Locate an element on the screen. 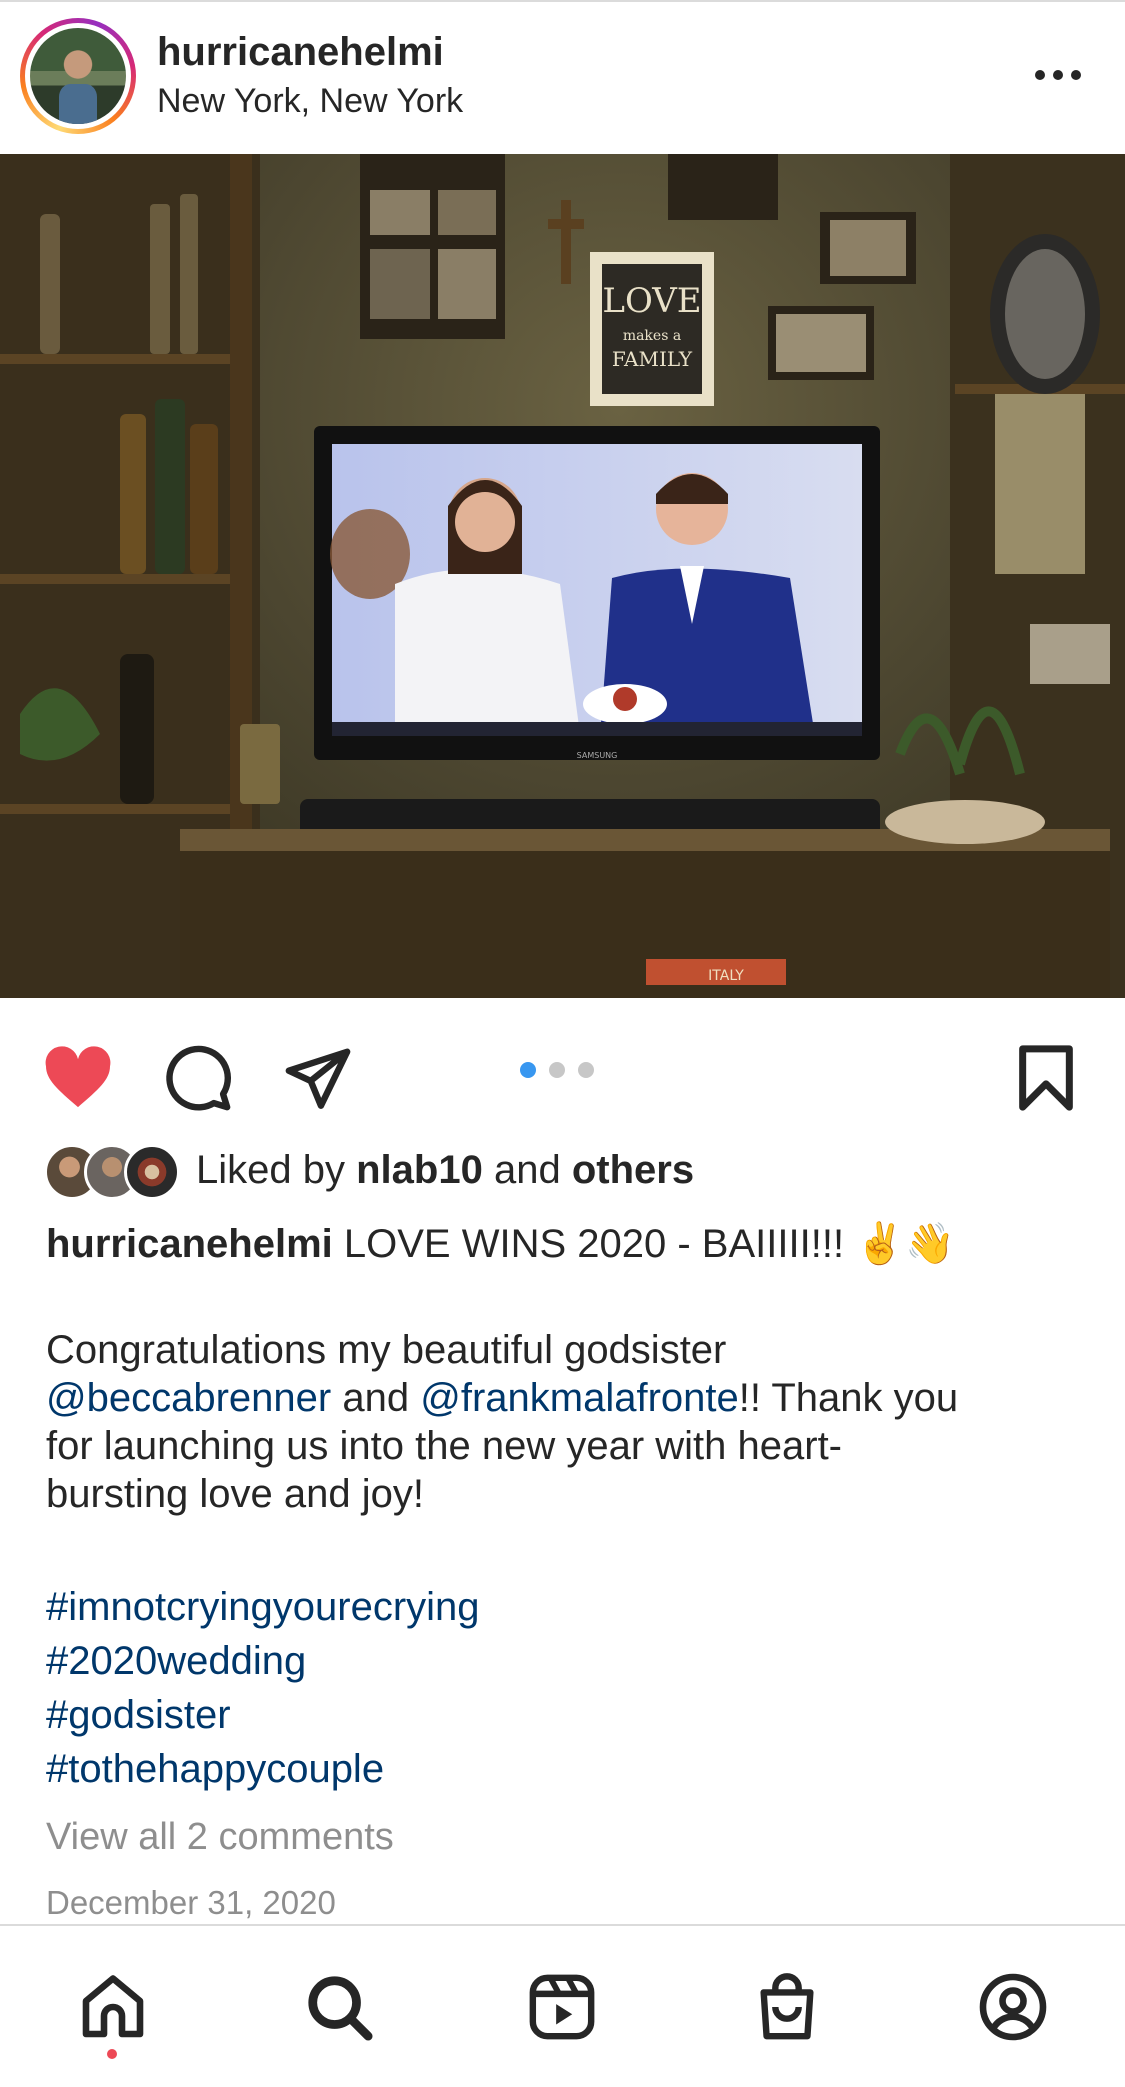 This screenshot has width=1125, height=2087. username: hurricanehelmi is located at coordinates (300, 52).